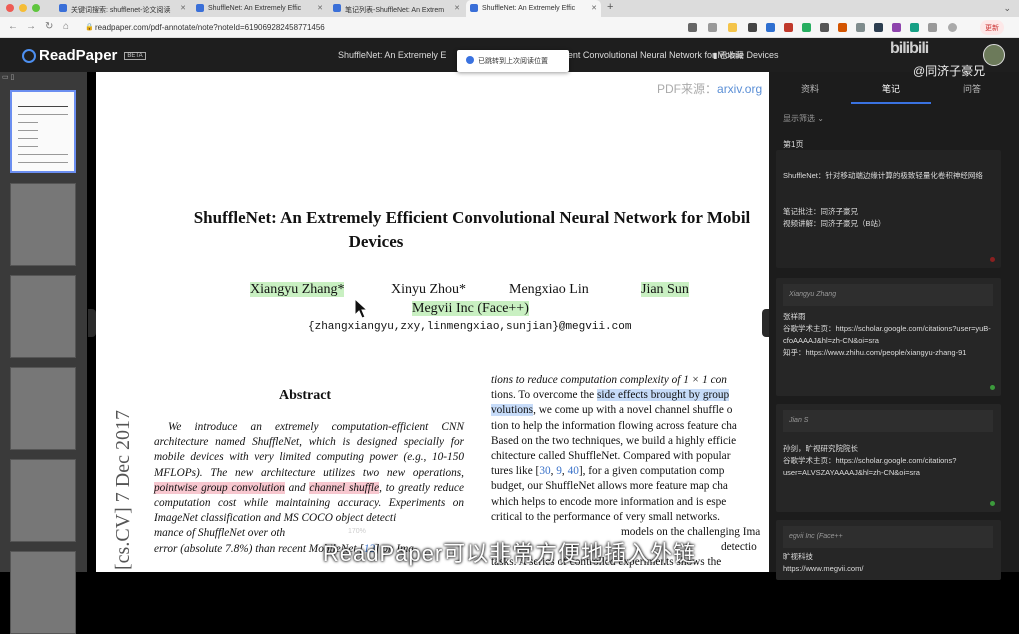 The width and height of the screenshot is (1019, 634). What do you see at coordinates (712, 27) in the screenshot?
I see `share-icon` at bounding box center [712, 27].